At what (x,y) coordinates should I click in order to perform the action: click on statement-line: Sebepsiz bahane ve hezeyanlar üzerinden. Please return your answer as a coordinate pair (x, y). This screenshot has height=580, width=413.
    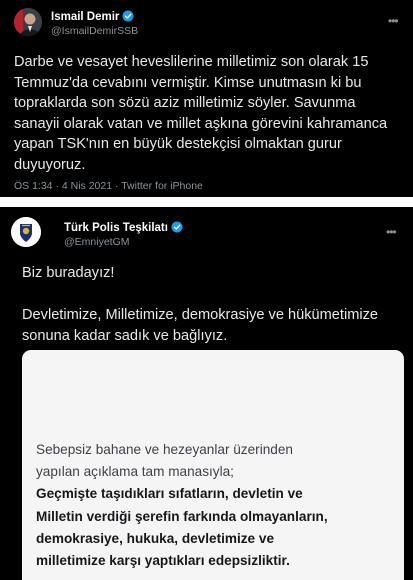
    Looking at the image, I should click on (164, 449).